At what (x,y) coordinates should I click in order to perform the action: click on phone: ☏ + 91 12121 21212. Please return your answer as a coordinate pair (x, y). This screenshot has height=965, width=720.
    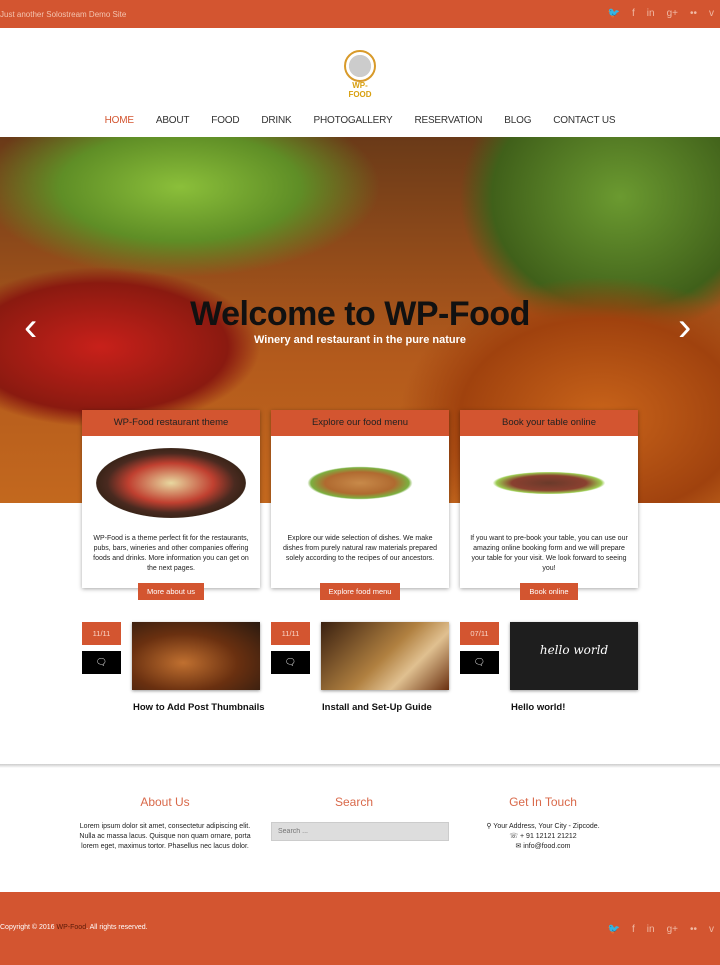
    Looking at the image, I should click on (543, 836).